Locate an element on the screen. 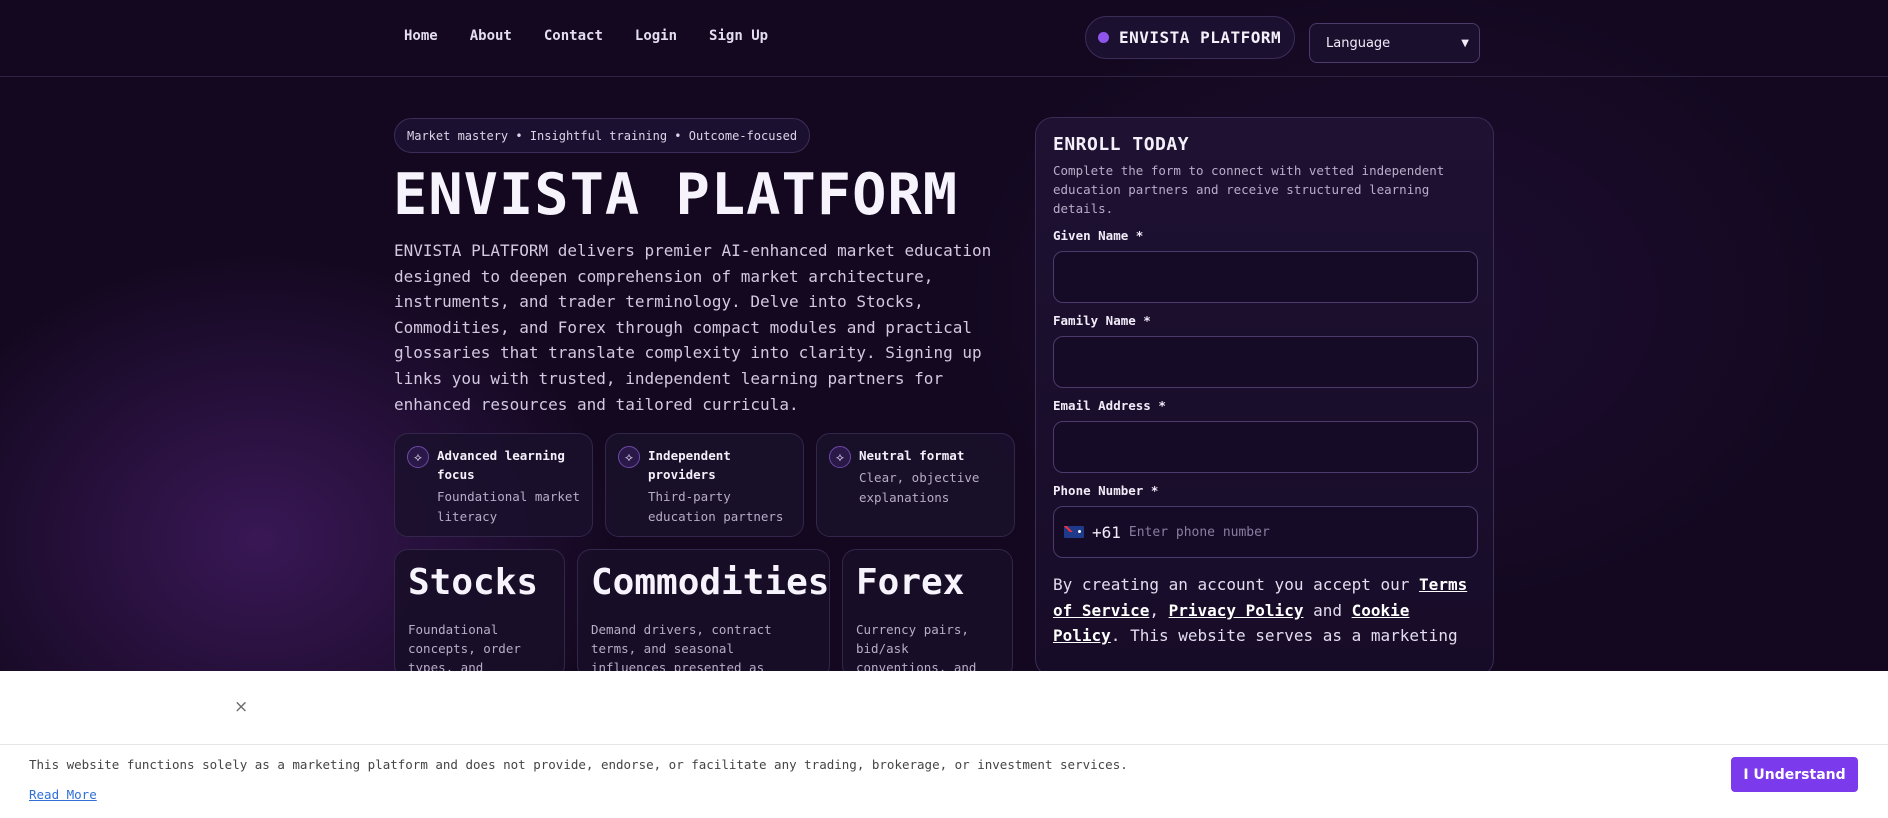  feature-subtitle: Foundational market literacy is located at coordinates (508, 506).